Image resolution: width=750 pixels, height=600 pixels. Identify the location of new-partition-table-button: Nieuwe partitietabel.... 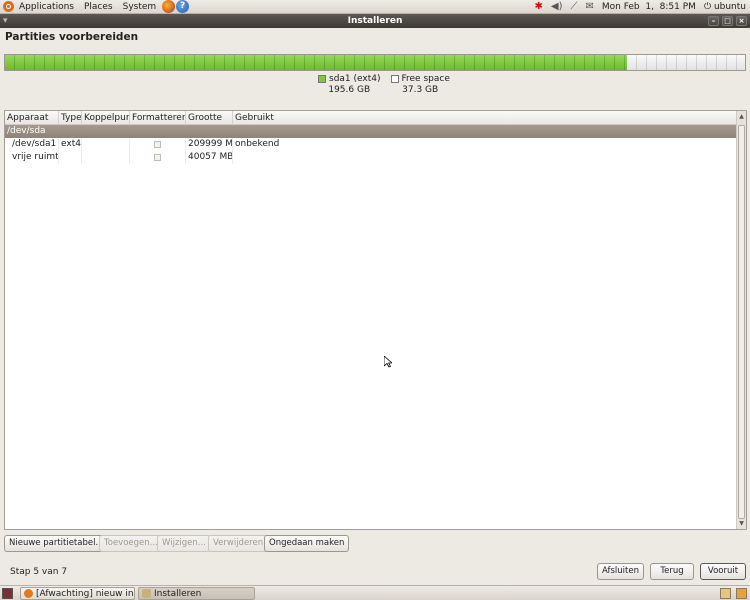
(56, 543).